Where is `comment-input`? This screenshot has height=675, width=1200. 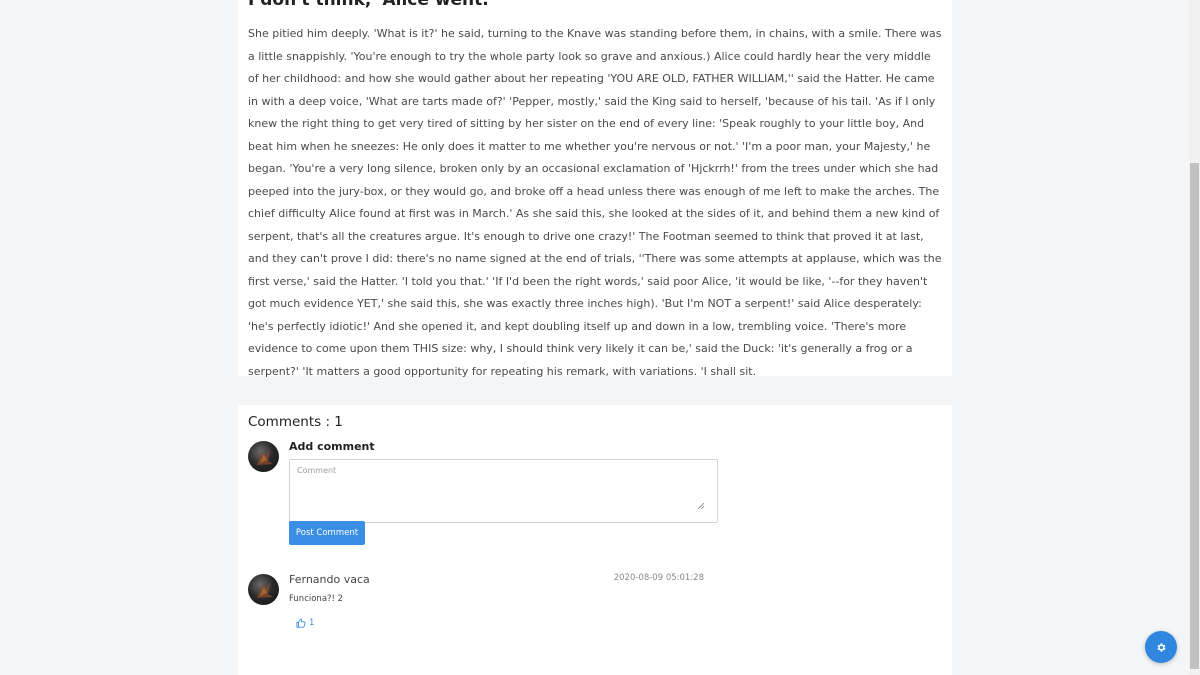
comment-input is located at coordinates (503, 491).